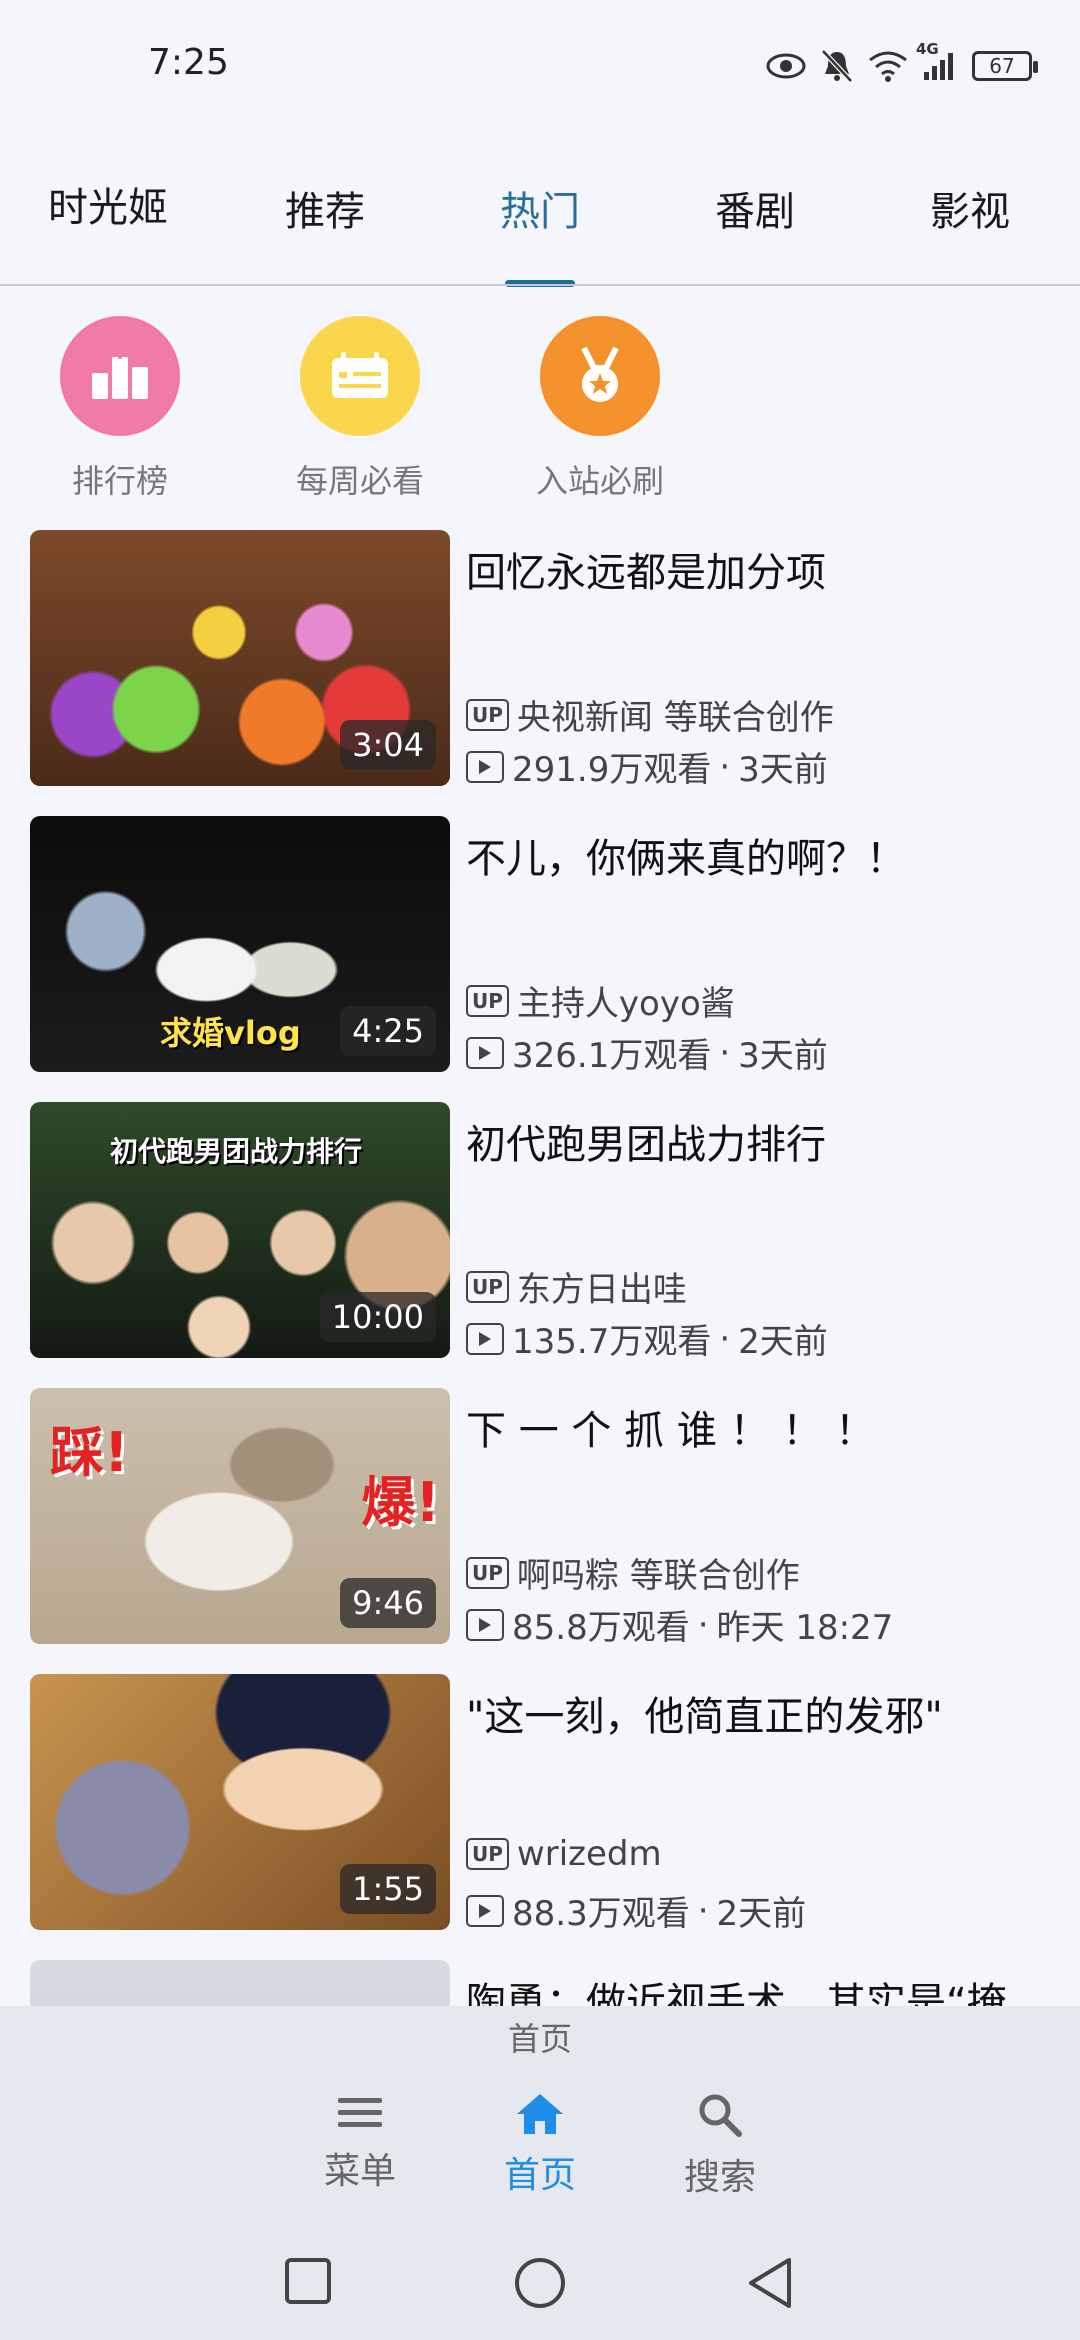 The image size is (1080, 2340). Describe the element at coordinates (540, 2145) in the screenshot. I see `nav-home: 首页` at that location.